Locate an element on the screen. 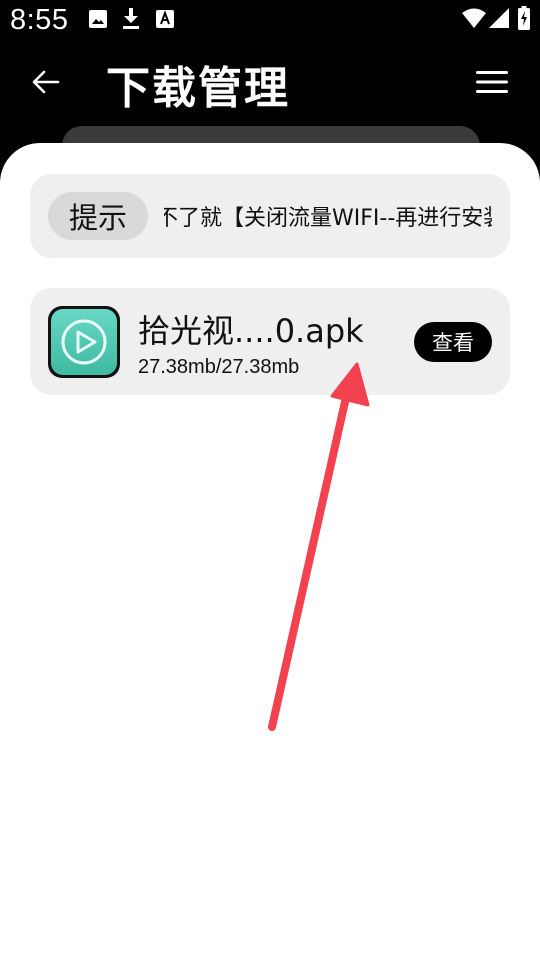 The image size is (540, 960). annotation-arrow is located at coordinates (319, 546).